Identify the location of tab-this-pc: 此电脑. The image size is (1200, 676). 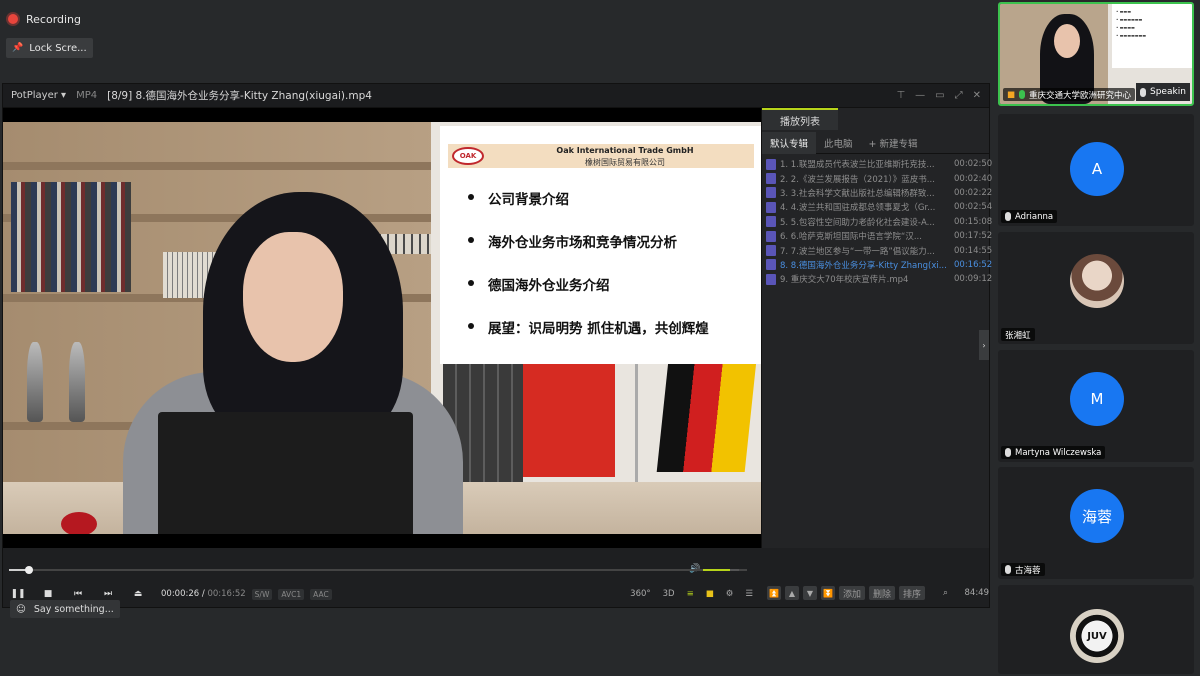
(838, 143).